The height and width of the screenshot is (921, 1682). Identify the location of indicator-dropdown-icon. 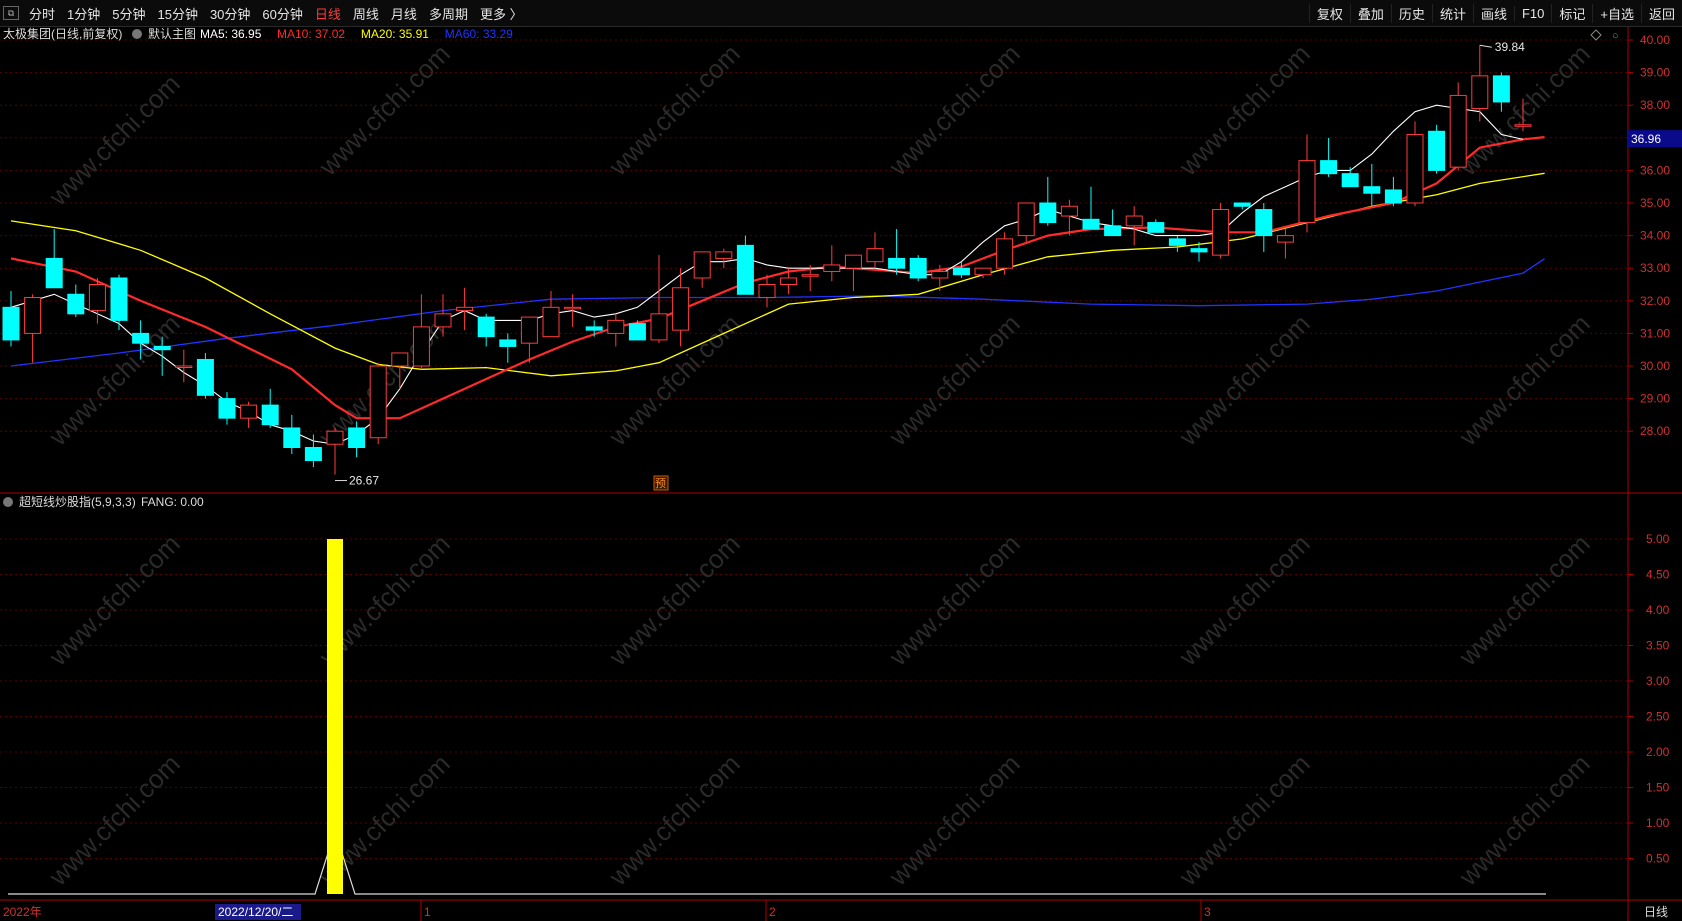
(8, 502).